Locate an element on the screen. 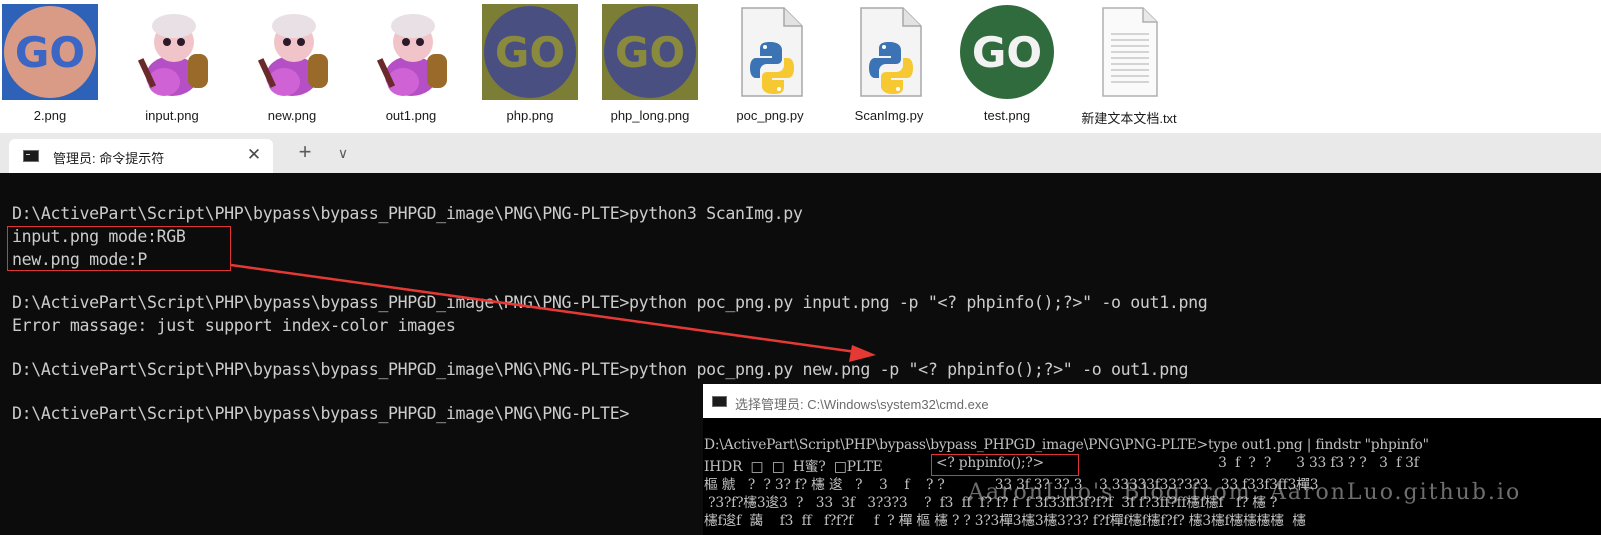  file-name: 2.png is located at coordinates (50, 115).